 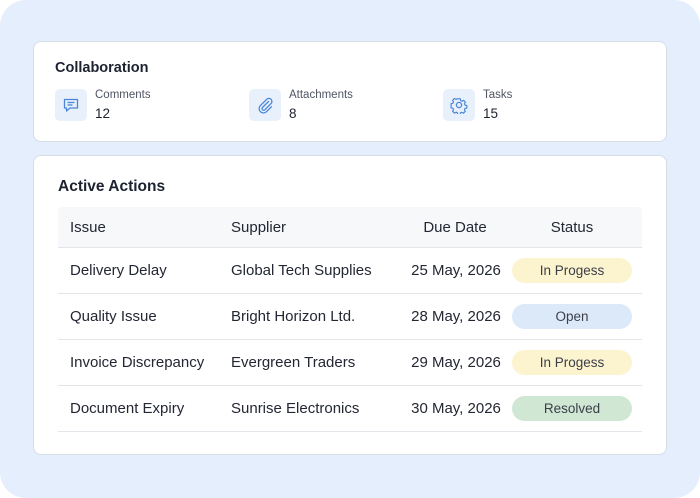 I want to click on status-badge: Open, so click(x=572, y=316).